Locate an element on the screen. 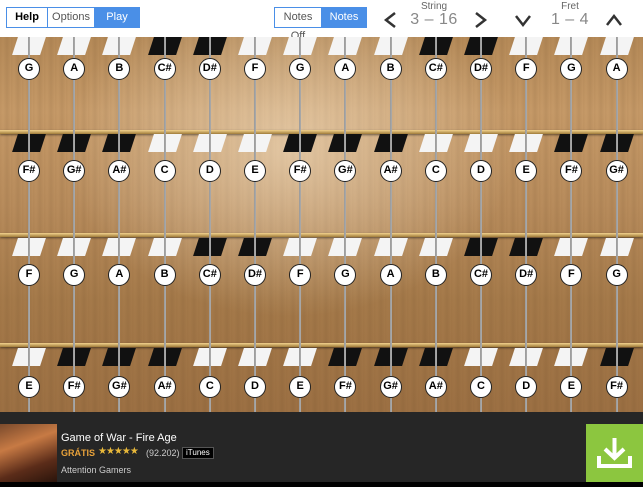 This screenshot has width=643, height=487. ad-price: GRÁTIS is located at coordinates (78, 453).